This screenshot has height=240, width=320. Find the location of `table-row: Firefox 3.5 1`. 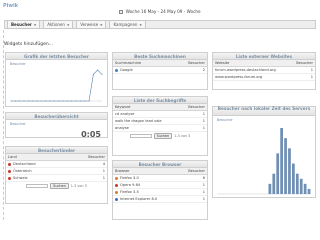

table-row: Firefox 3.5 1 is located at coordinates (160, 192).